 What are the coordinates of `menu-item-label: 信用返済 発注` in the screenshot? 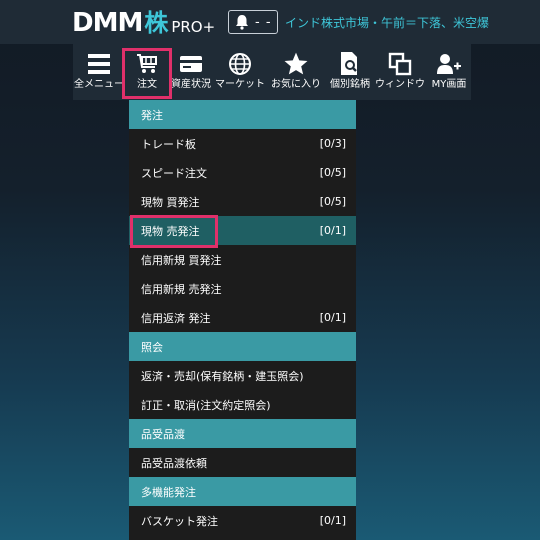 It's located at (176, 318).